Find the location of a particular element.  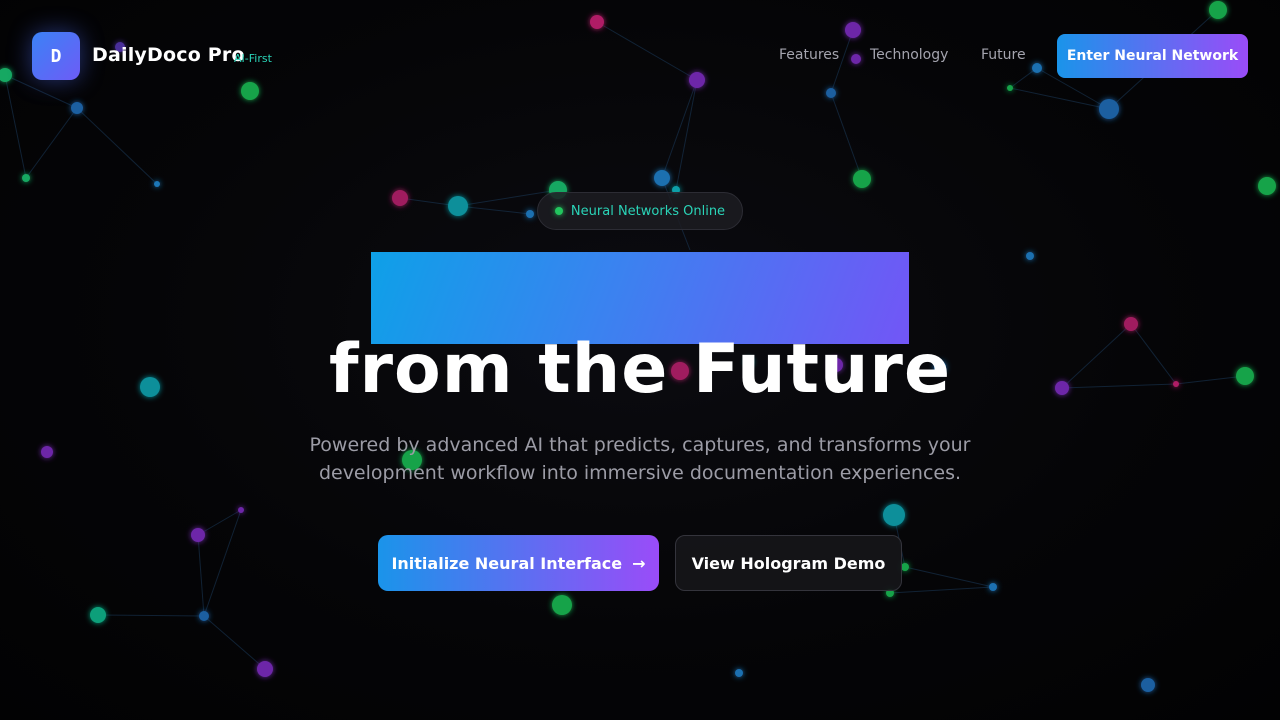

arrow-right-icon: → is located at coordinates (639, 563).